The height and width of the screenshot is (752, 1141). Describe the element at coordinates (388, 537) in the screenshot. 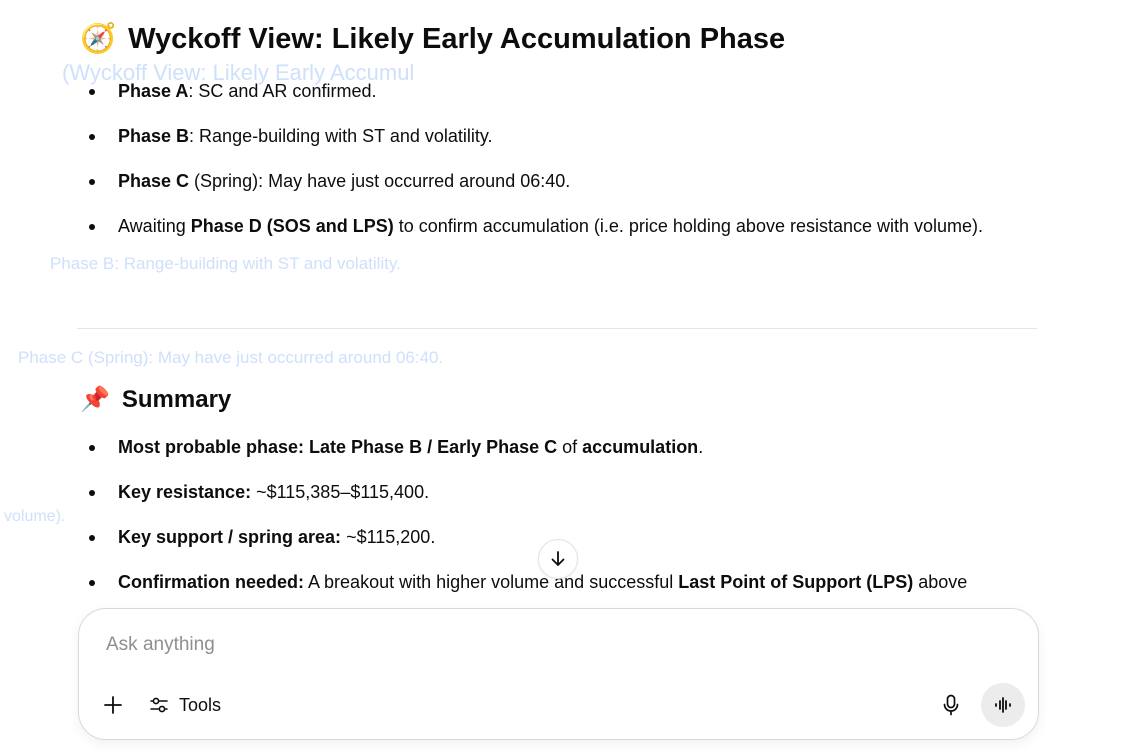

I see `item-text: ~$115,200.` at that location.